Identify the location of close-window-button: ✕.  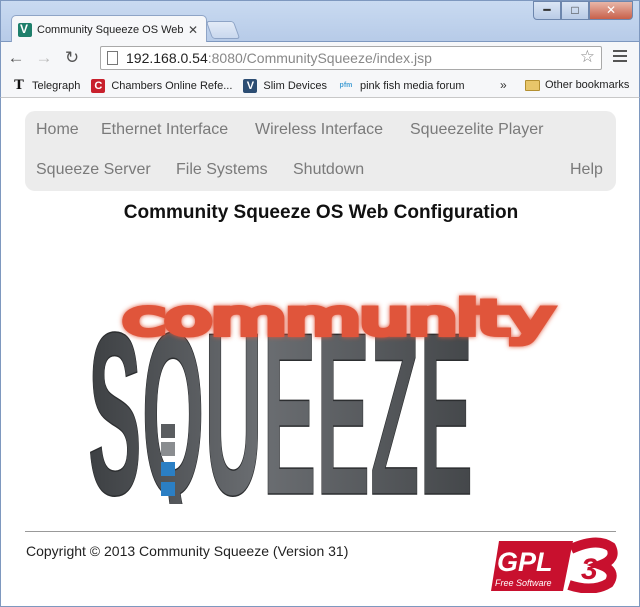
(611, 10).